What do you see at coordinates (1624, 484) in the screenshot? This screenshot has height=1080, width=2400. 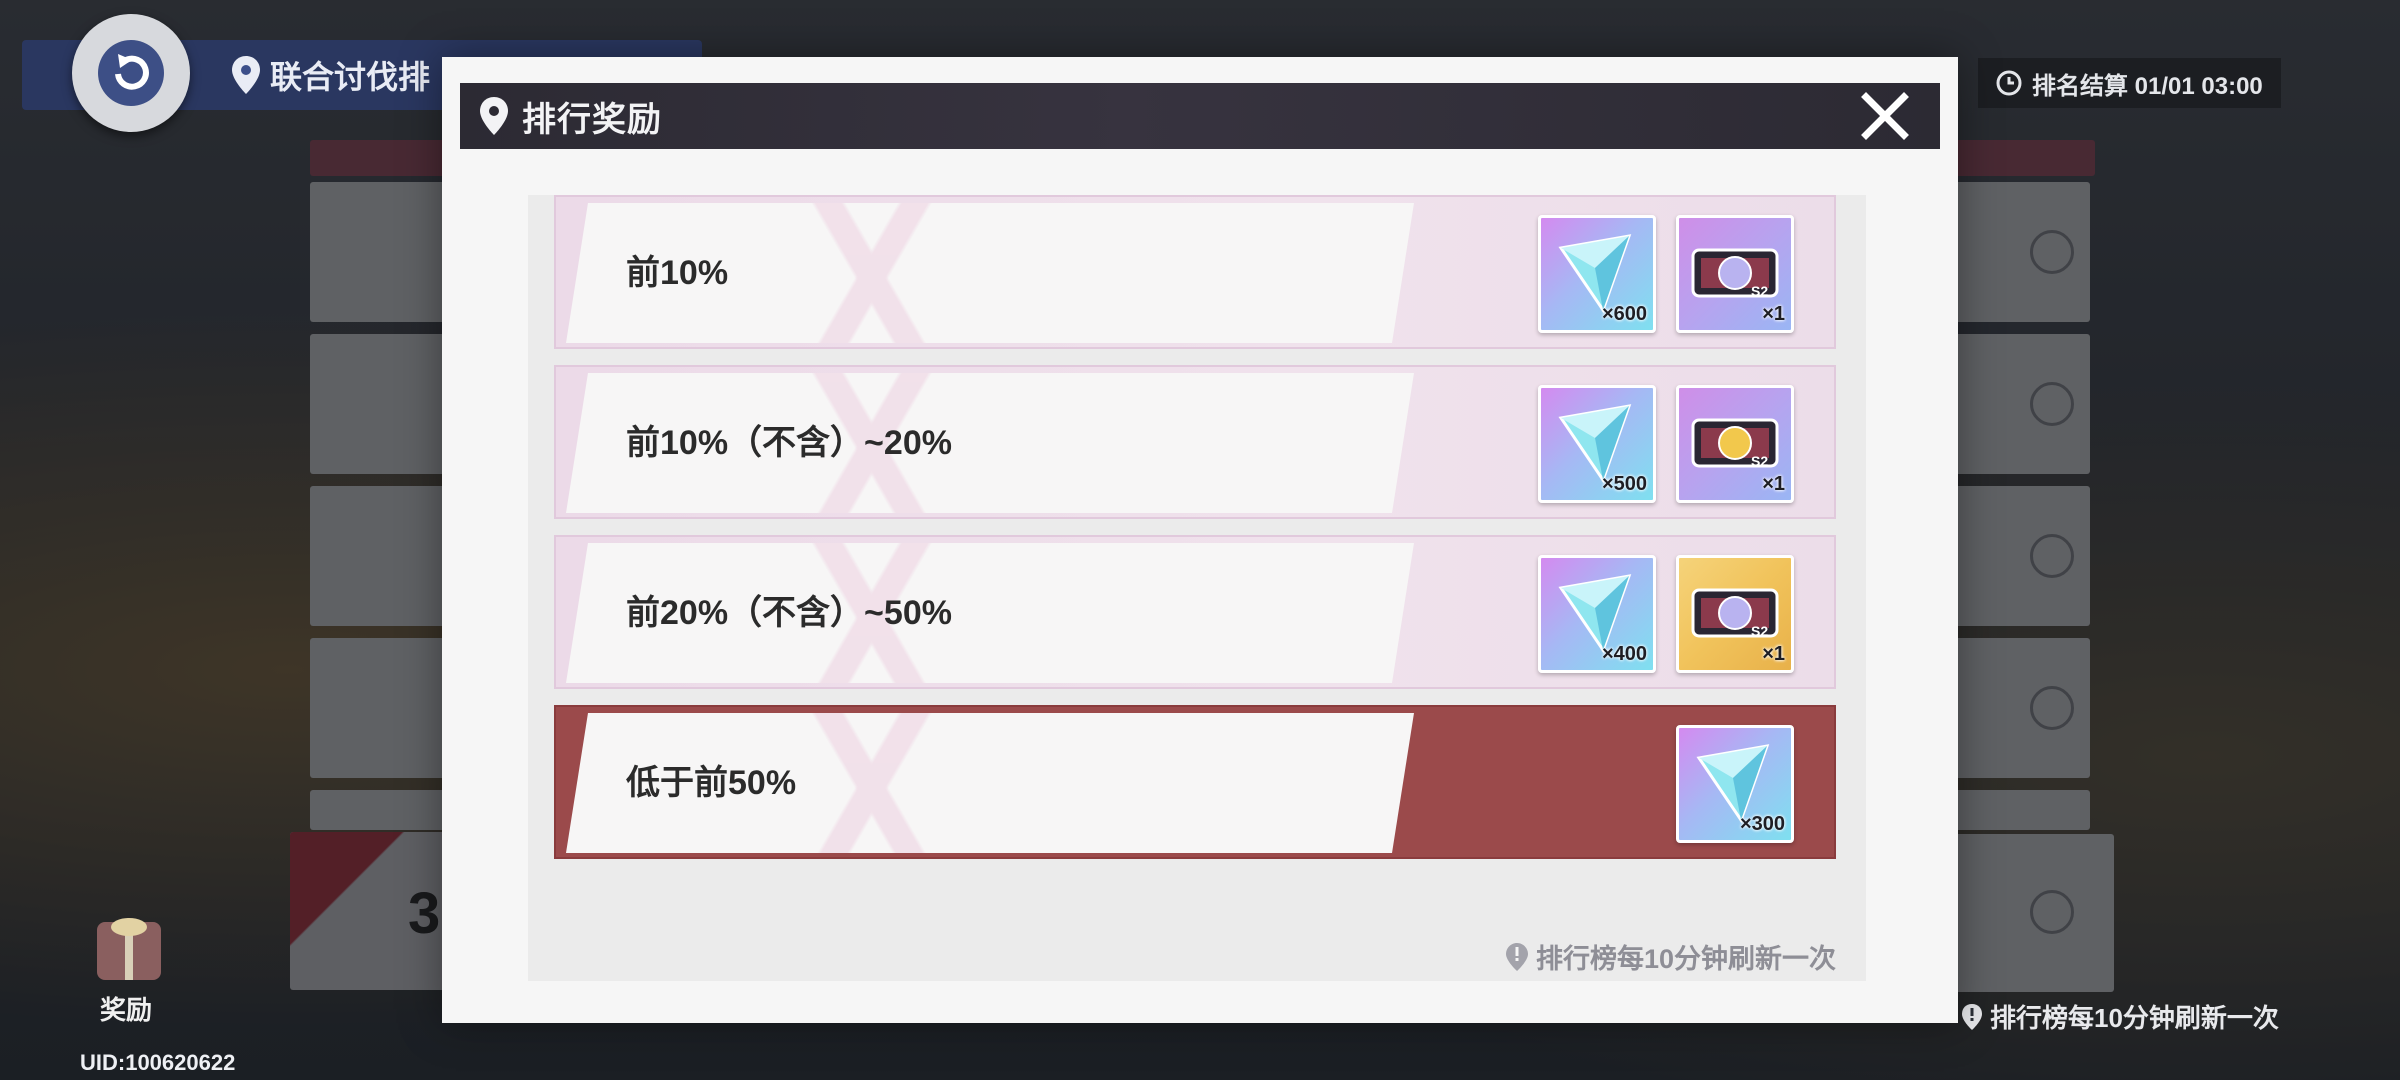 I see `reward-qty: ×500` at bounding box center [1624, 484].